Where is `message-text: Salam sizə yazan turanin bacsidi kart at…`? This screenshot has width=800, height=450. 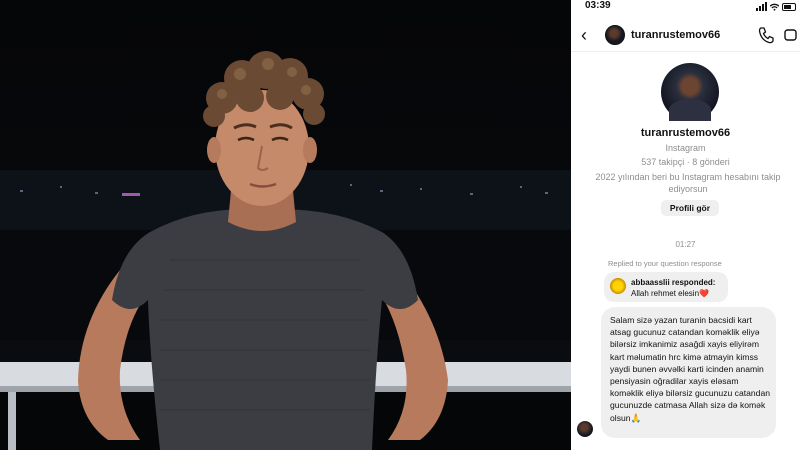 message-text: Salam sizə yazan turanin bacsidi kart at… is located at coordinates (690, 369).